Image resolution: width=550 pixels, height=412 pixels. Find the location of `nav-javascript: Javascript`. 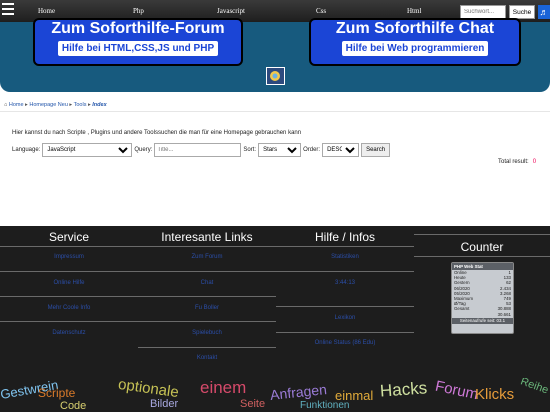

nav-javascript: Javascript is located at coordinates (231, 11).